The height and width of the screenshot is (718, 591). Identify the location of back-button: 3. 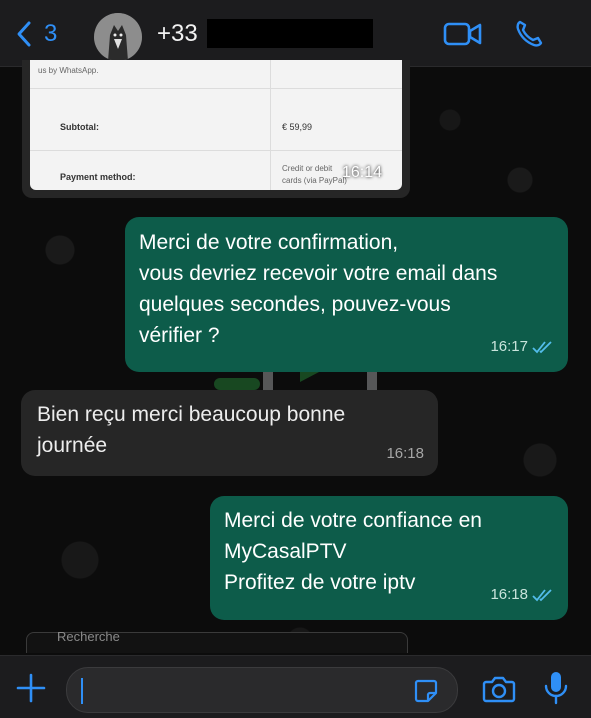
(44, 34).